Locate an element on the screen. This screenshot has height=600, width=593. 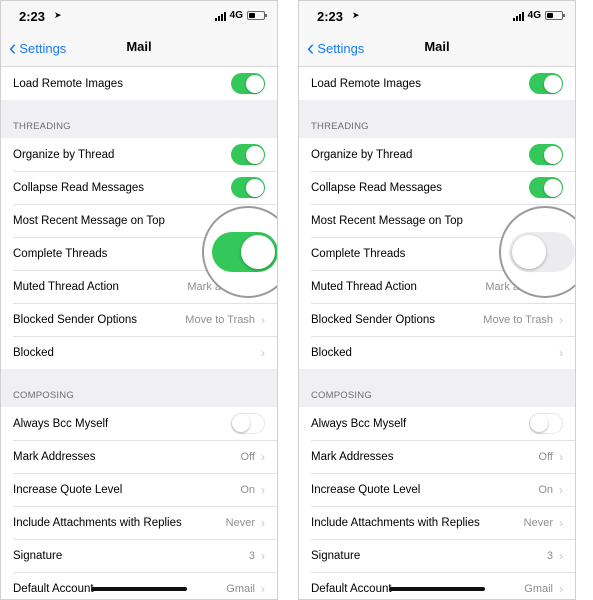
row-label: Mark Addresses is located at coordinates (352, 456).